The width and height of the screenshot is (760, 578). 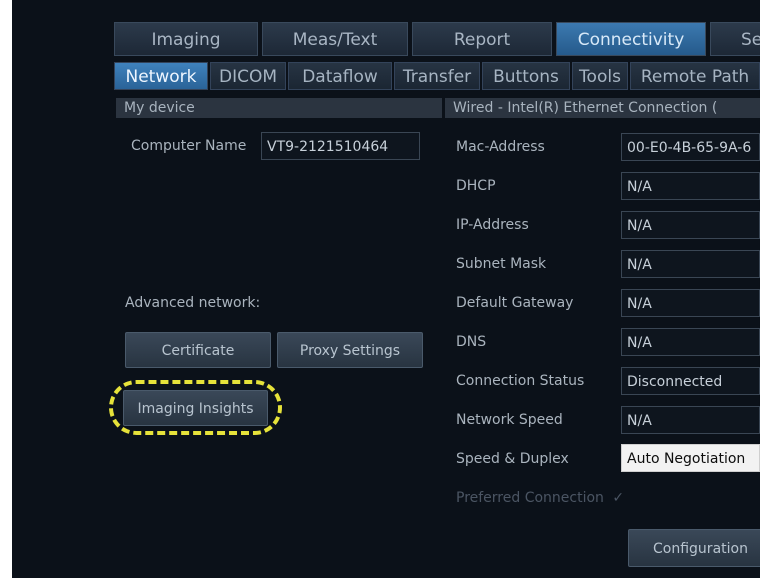 I want to click on network-speed-label: Network Speed, so click(x=509, y=420).